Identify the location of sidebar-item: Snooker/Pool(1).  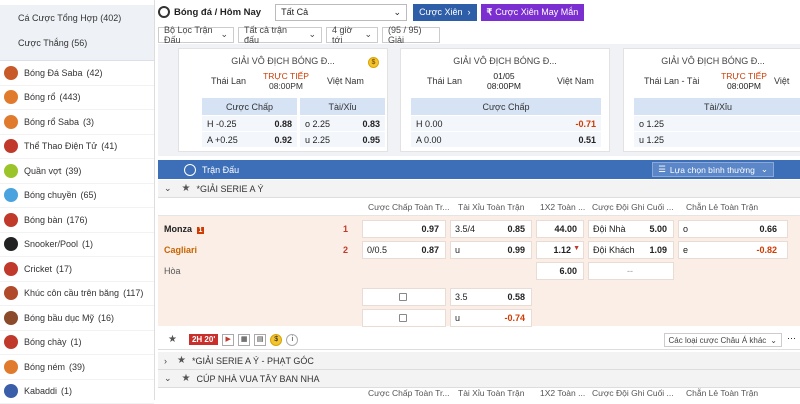
(77, 245).